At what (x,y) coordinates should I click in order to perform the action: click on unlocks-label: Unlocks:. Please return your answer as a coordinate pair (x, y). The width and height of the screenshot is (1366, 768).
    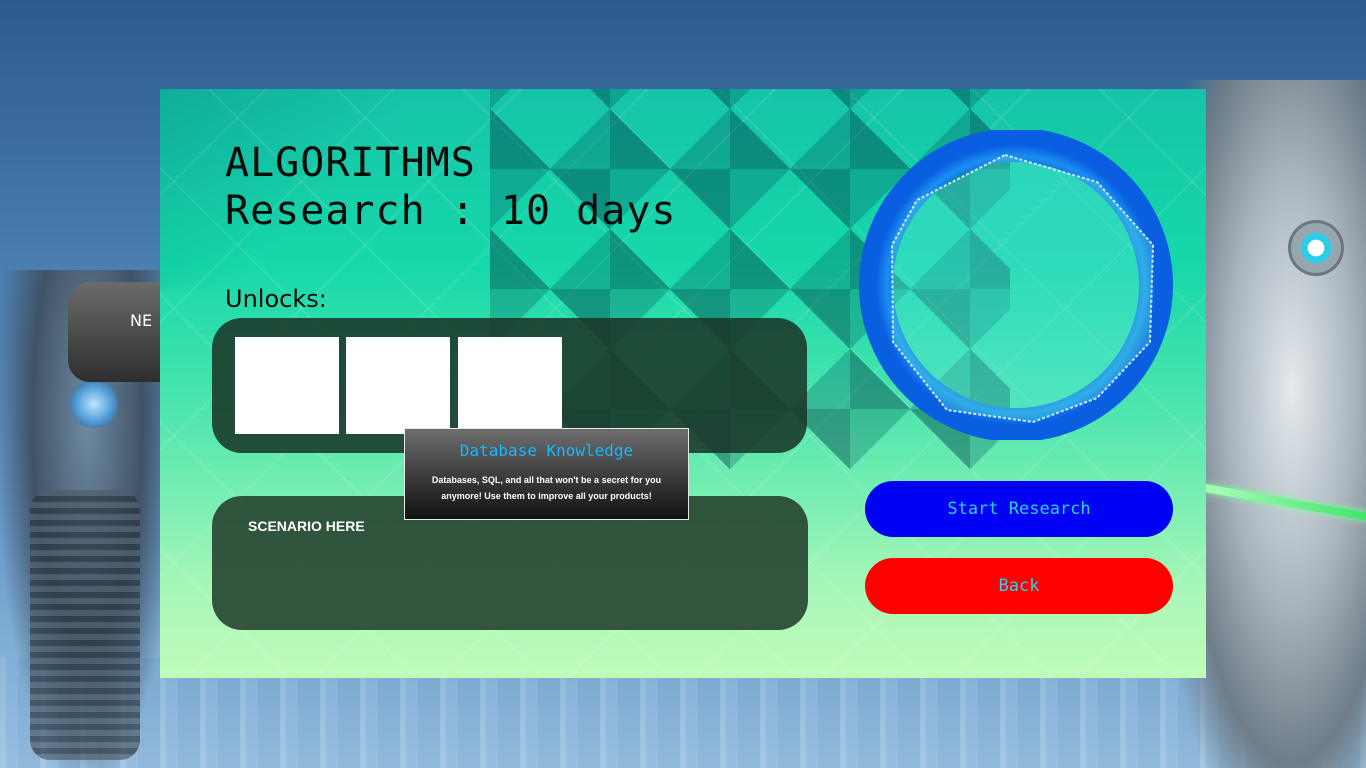
    Looking at the image, I should click on (276, 299).